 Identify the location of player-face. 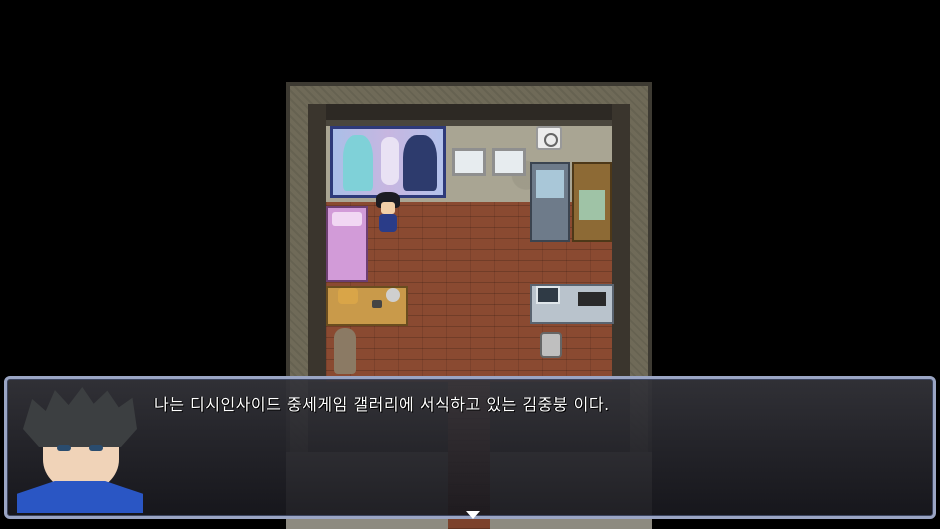
(388, 208).